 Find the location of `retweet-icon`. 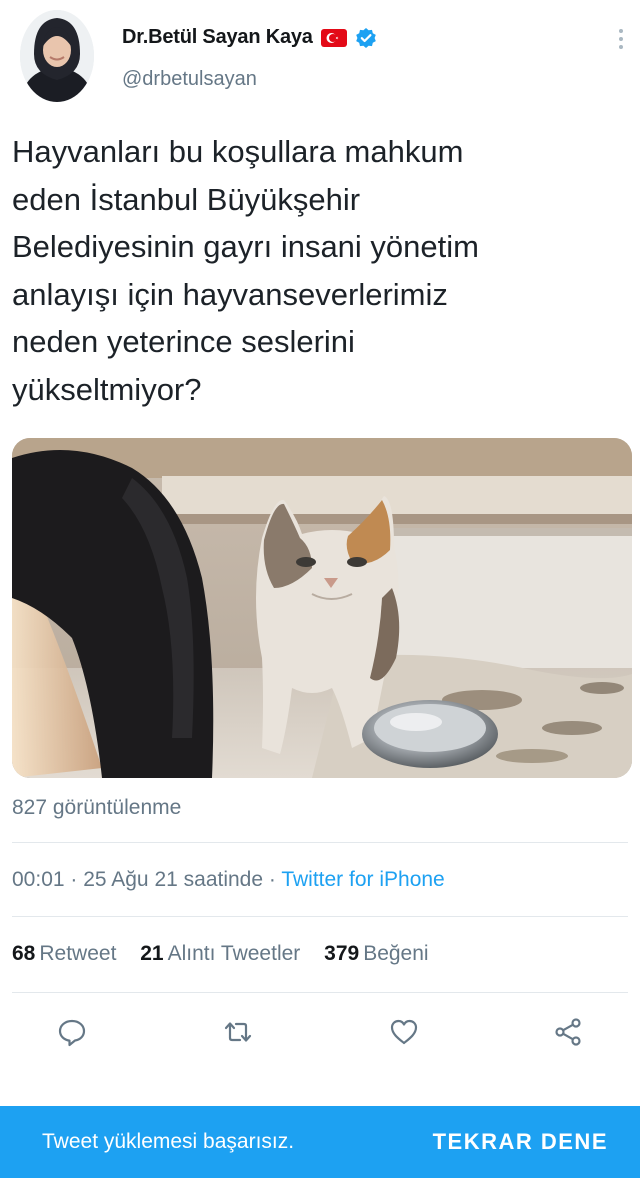

retweet-icon is located at coordinates (238, 1032).